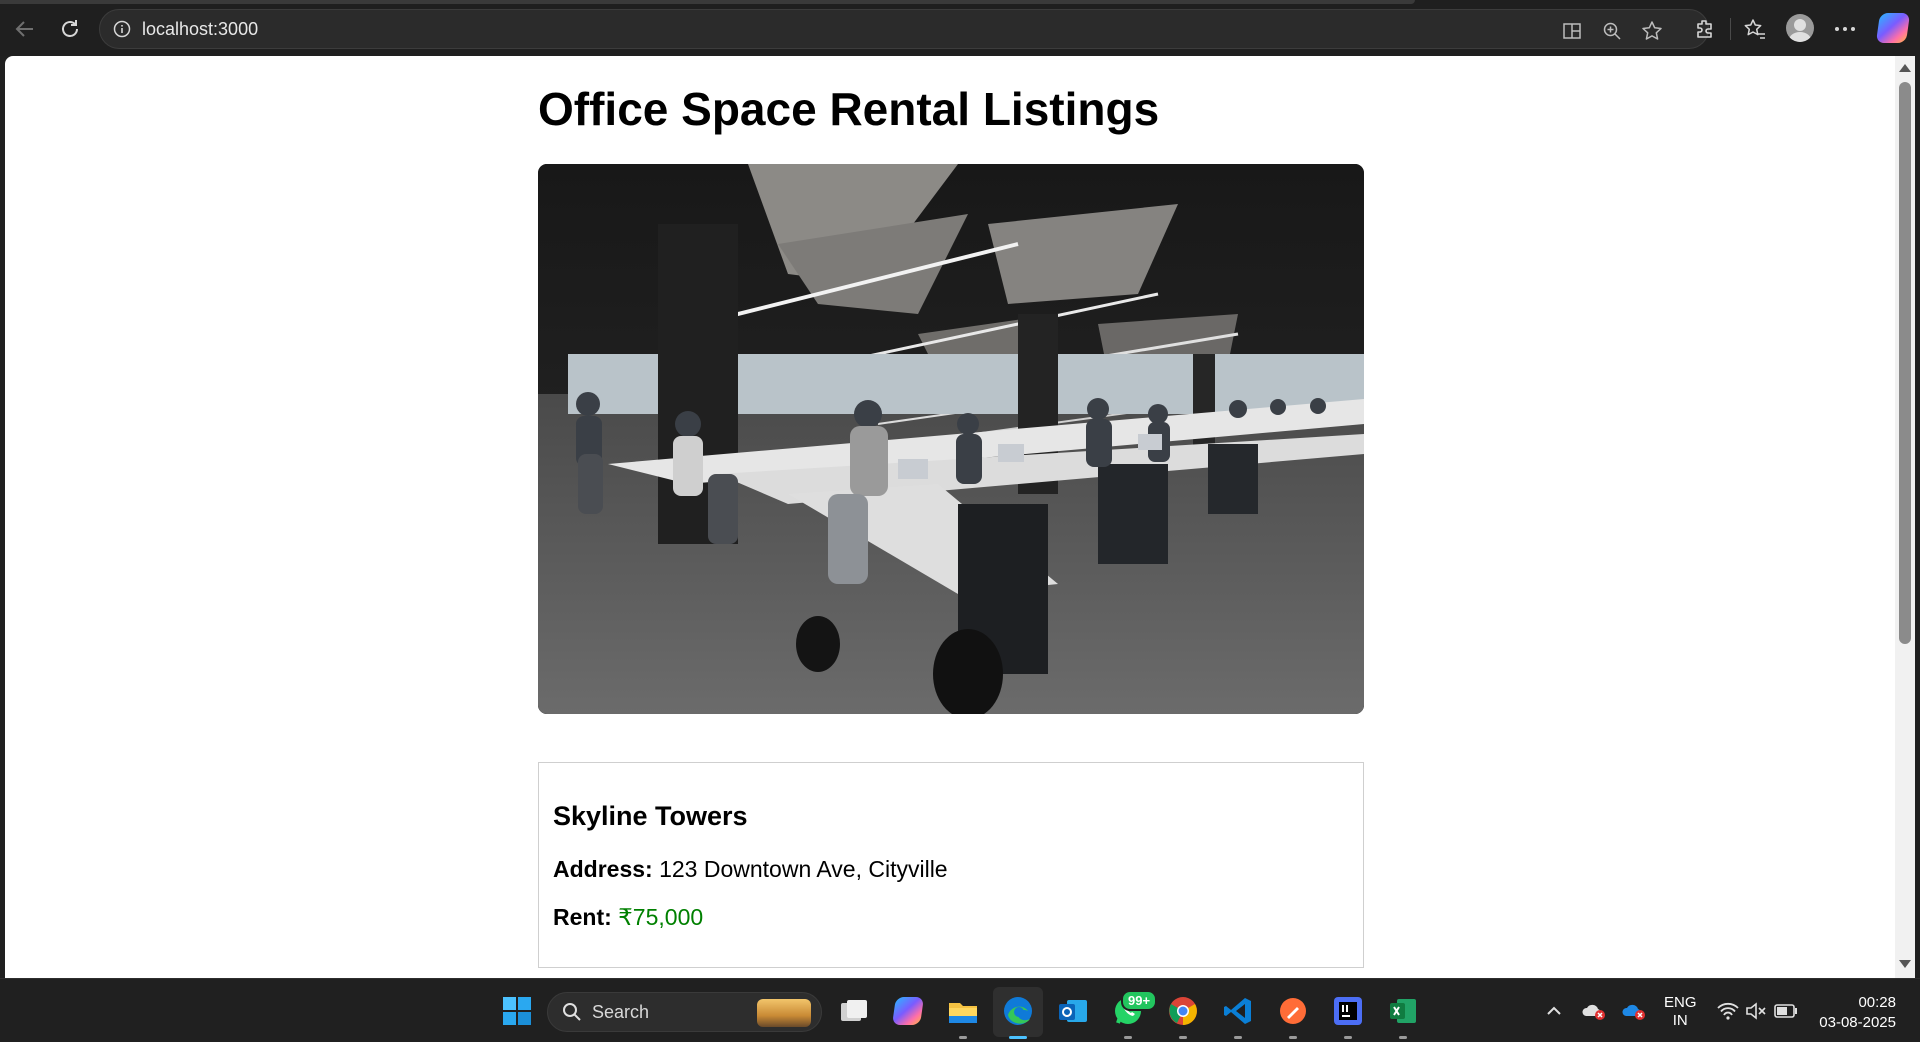 This screenshot has width=1920, height=1042. I want to click on language-line1: ENG, so click(1680, 1002).